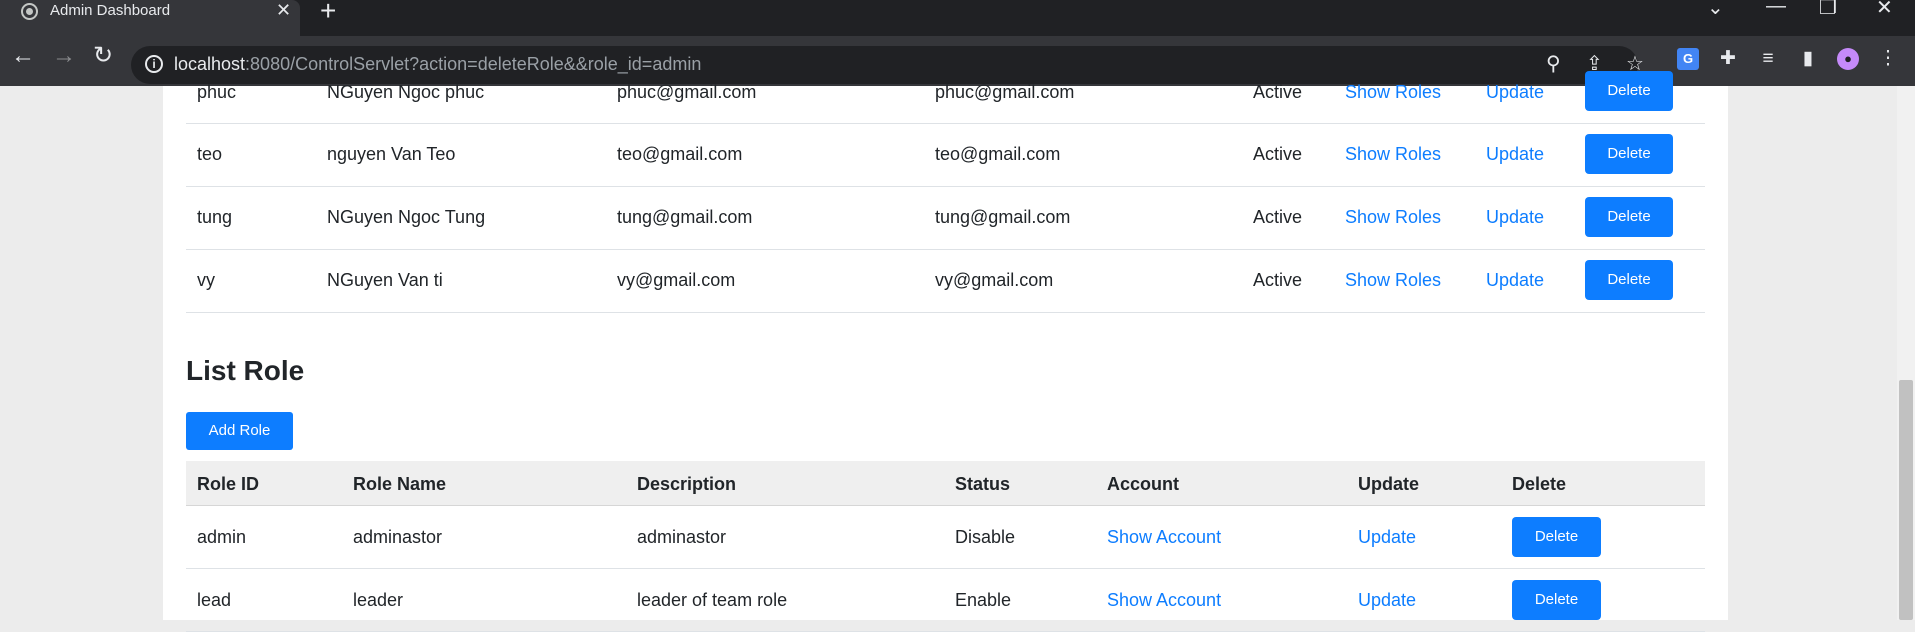  Describe the element at coordinates (1553, 64) in the screenshot. I see `zoom-icon: ⚲` at that location.